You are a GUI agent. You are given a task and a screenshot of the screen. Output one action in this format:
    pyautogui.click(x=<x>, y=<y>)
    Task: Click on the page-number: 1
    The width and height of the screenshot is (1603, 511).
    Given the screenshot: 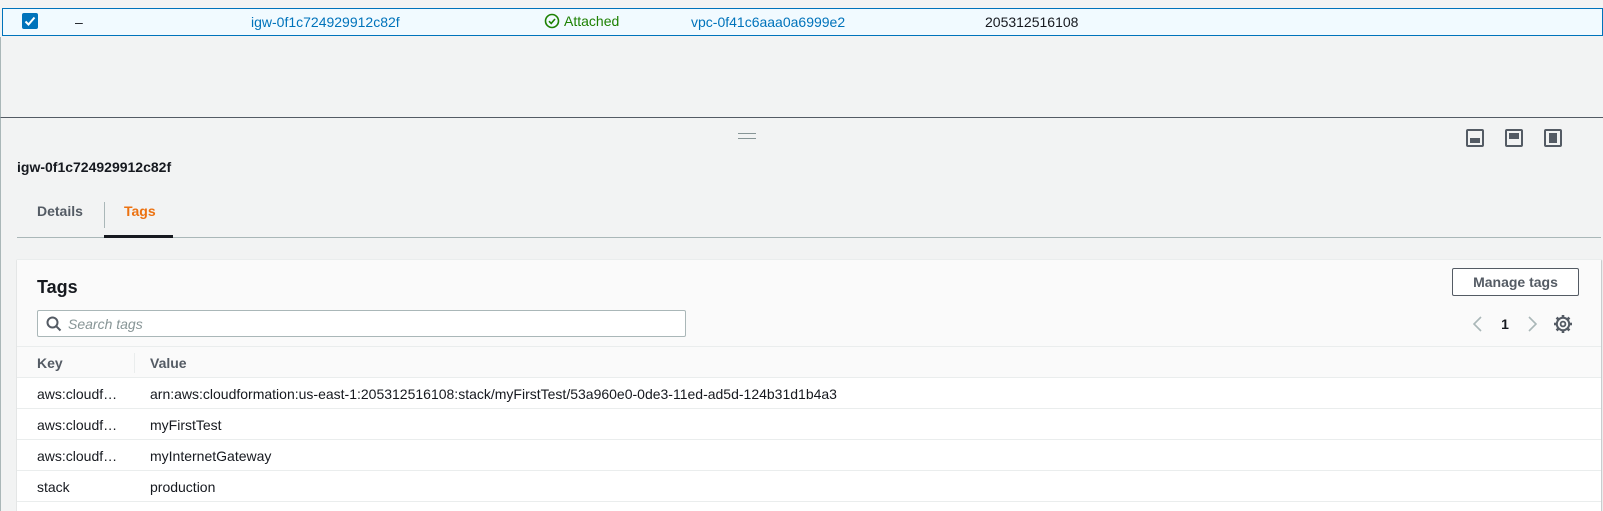 What is the action you would take?
    pyautogui.click(x=1505, y=324)
    